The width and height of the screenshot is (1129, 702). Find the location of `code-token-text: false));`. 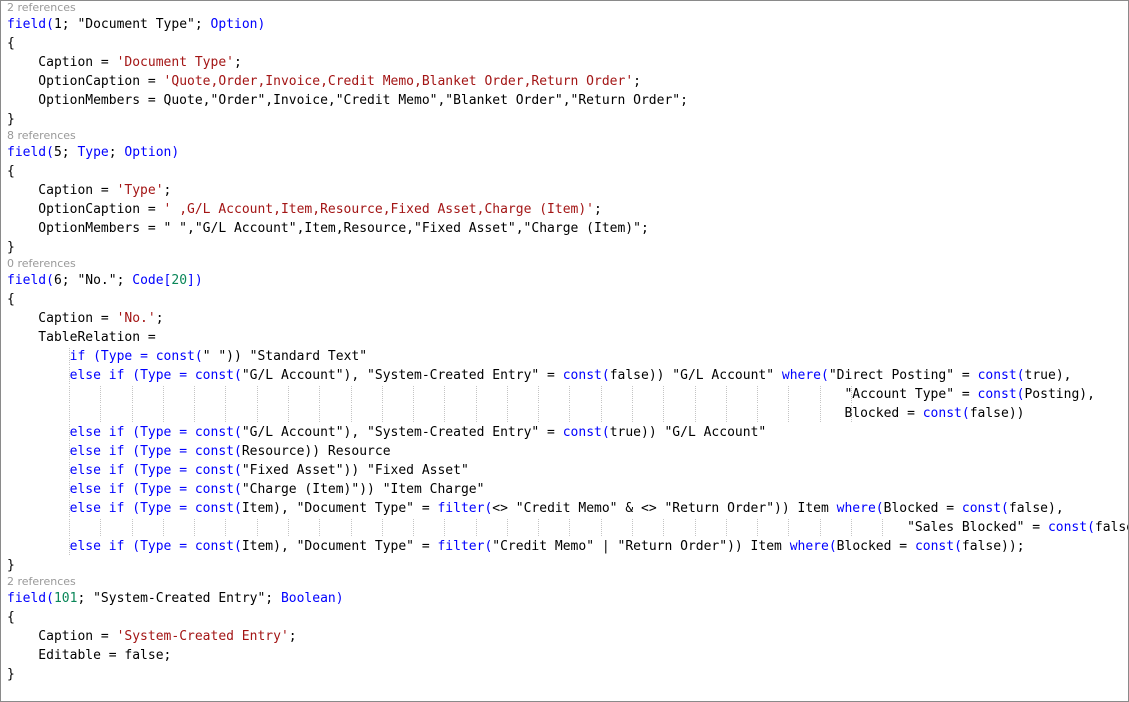

code-token-text: false)); is located at coordinates (993, 546).